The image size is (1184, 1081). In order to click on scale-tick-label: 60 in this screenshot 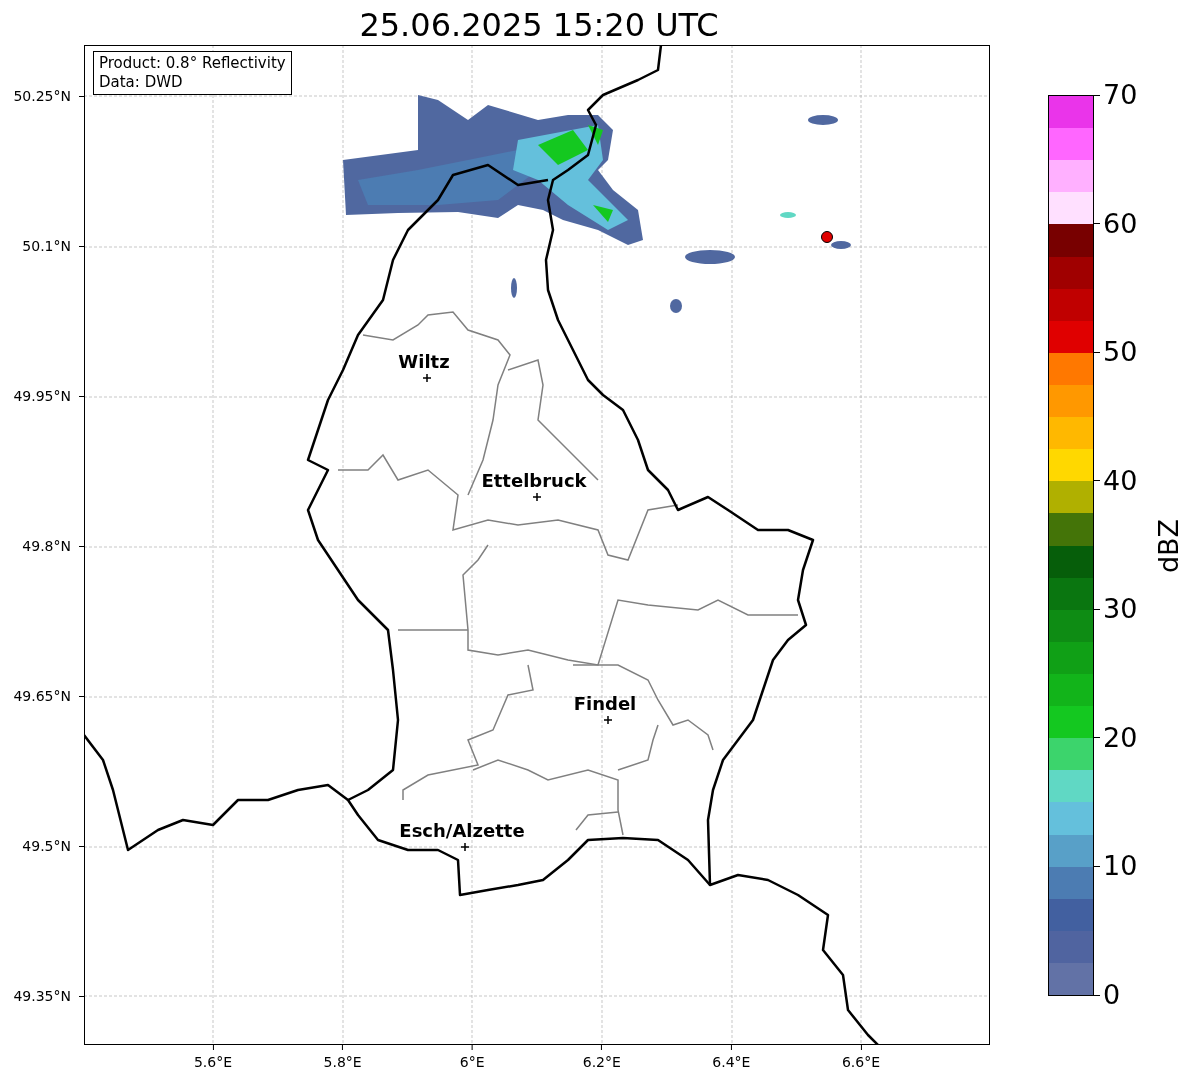, I will do `click(1120, 223)`.